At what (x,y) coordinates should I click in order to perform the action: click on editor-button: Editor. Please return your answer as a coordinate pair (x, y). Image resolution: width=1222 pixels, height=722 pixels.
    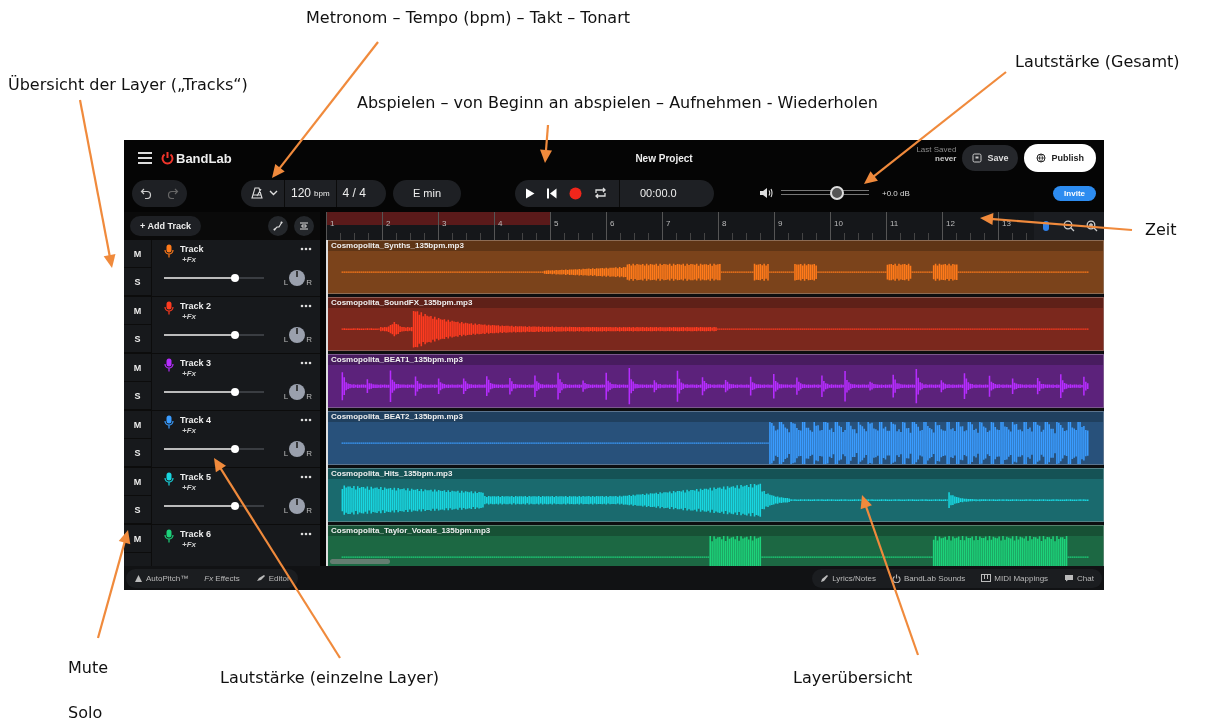
    Looking at the image, I should click on (272, 578).